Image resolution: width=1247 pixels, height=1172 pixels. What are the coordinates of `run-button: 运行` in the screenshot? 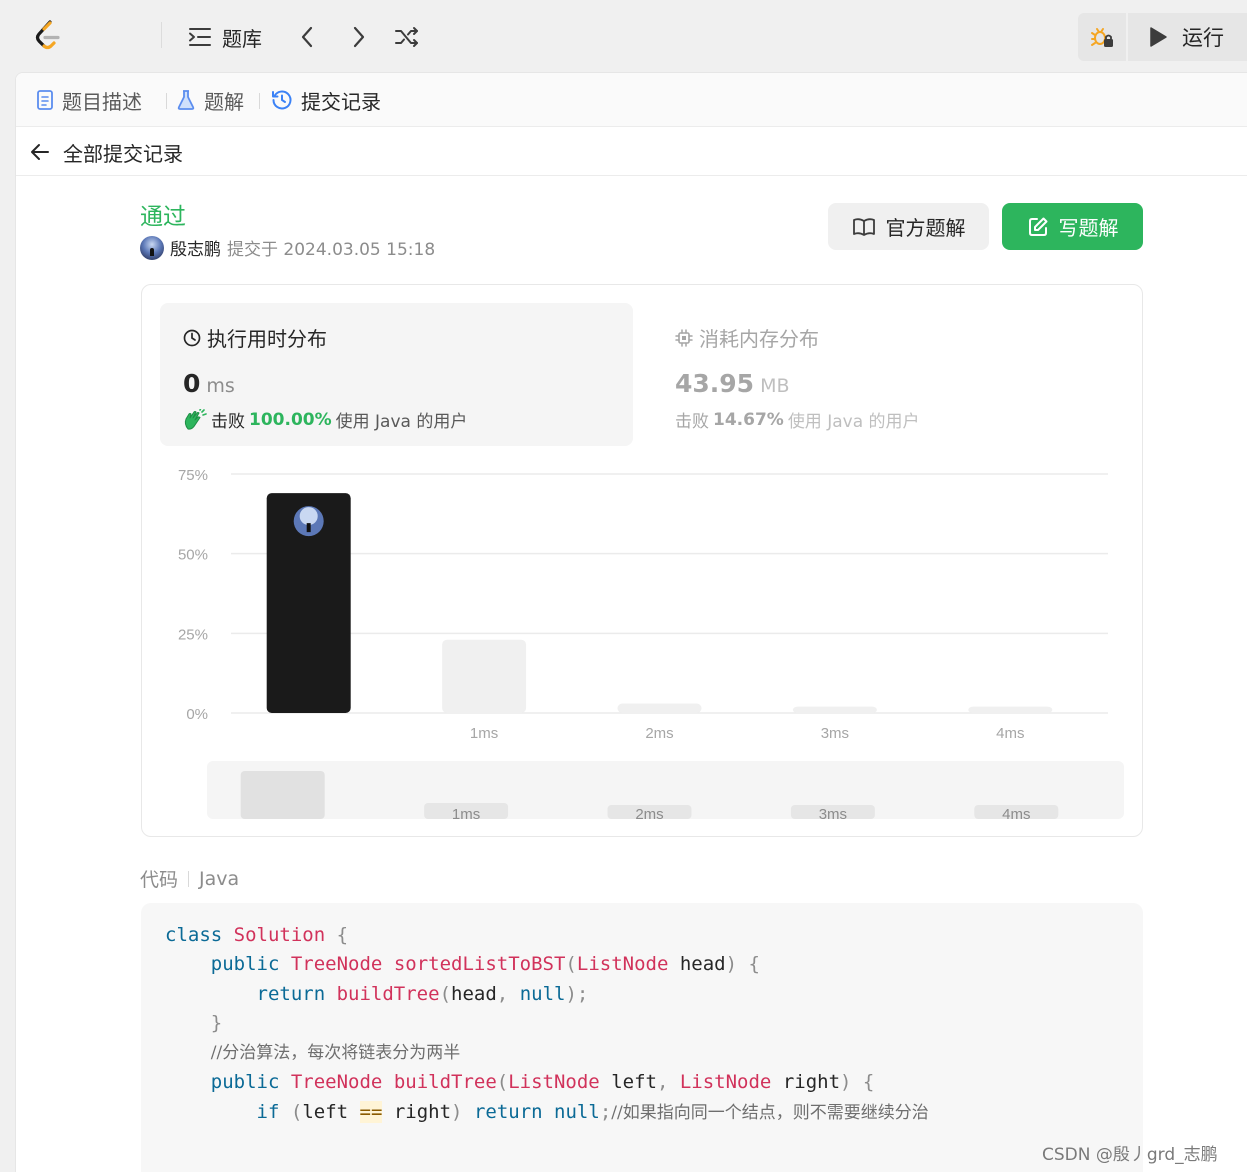 It's located at (1187, 37).